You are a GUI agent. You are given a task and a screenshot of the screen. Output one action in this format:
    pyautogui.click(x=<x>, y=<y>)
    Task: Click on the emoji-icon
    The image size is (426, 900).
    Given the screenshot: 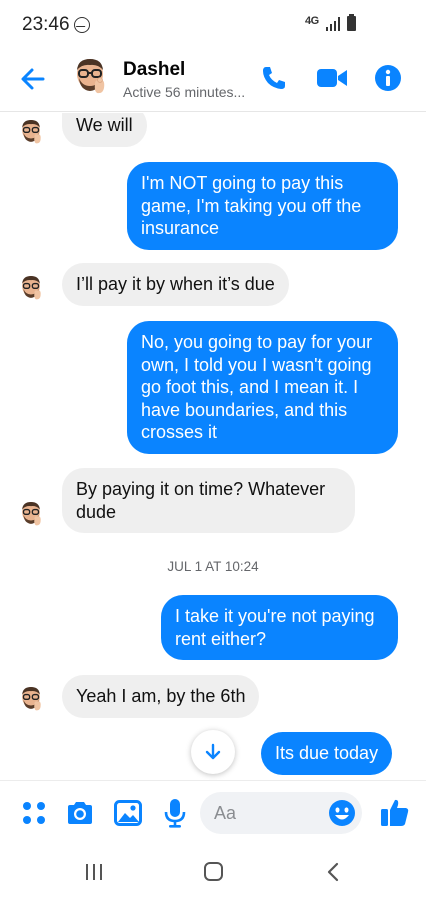 What is the action you would take?
    pyautogui.click(x=342, y=813)
    